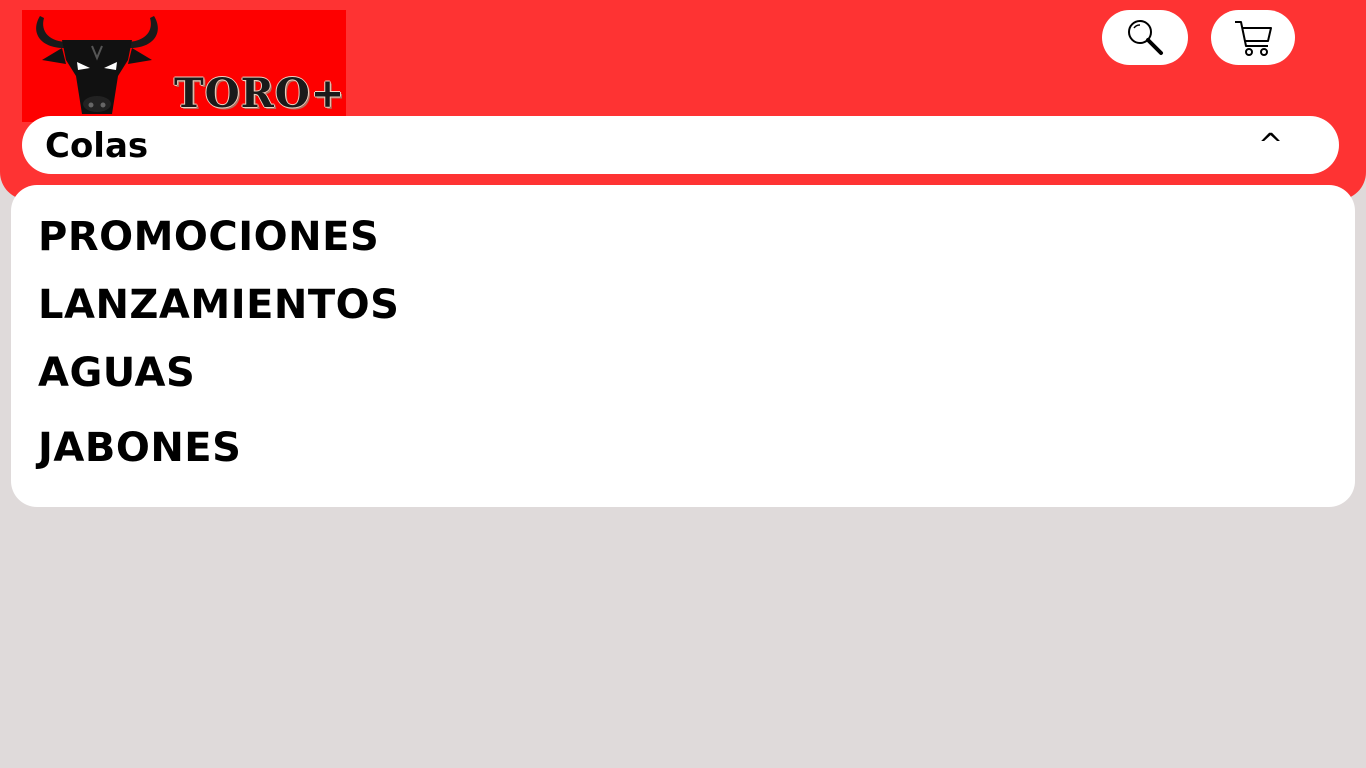  Describe the element at coordinates (680, 145) in the screenshot. I see `category-dropdown: Colas ^` at that location.